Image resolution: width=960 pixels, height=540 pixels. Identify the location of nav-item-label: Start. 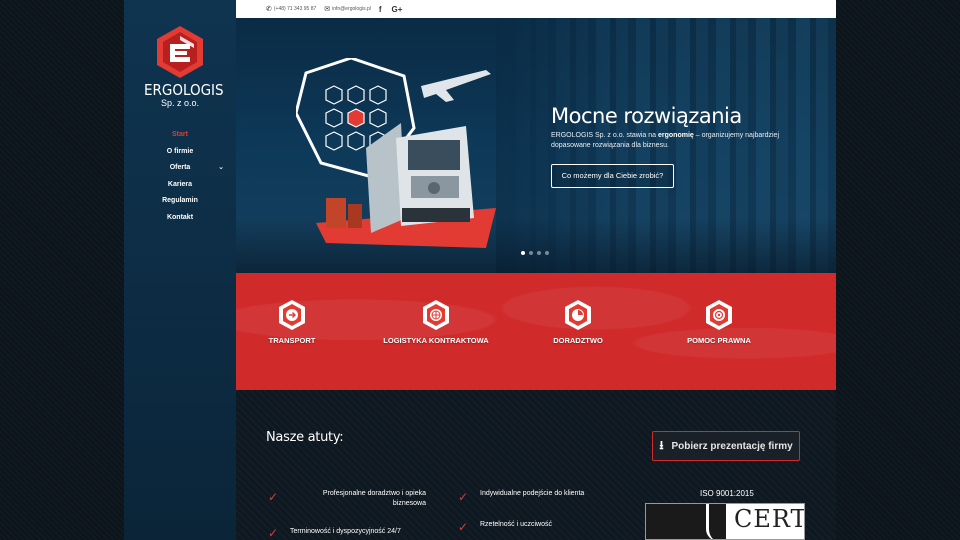
(180, 134).